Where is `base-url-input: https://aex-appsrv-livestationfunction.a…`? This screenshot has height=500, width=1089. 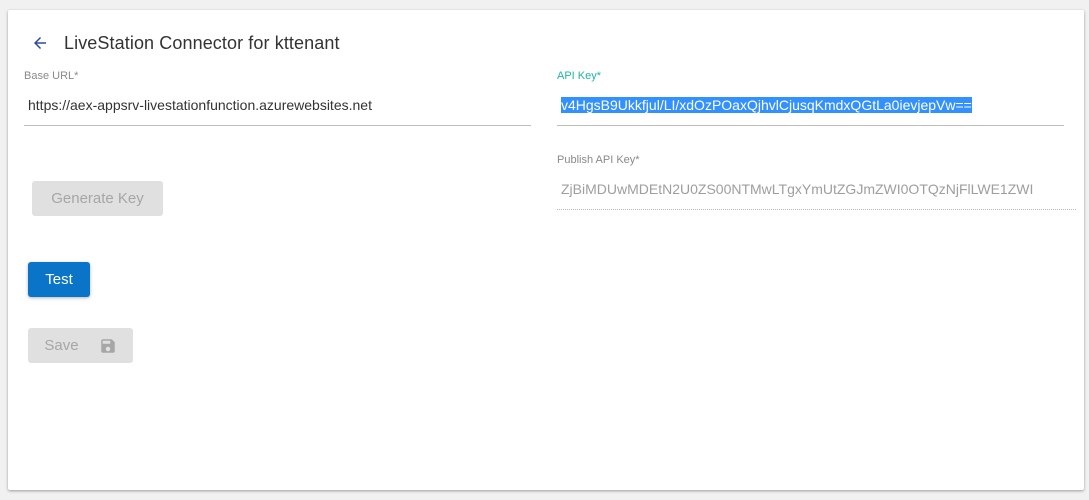
base-url-input: https://aex-appsrv-livestationfunction.a… is located at coordinates (277, 105).